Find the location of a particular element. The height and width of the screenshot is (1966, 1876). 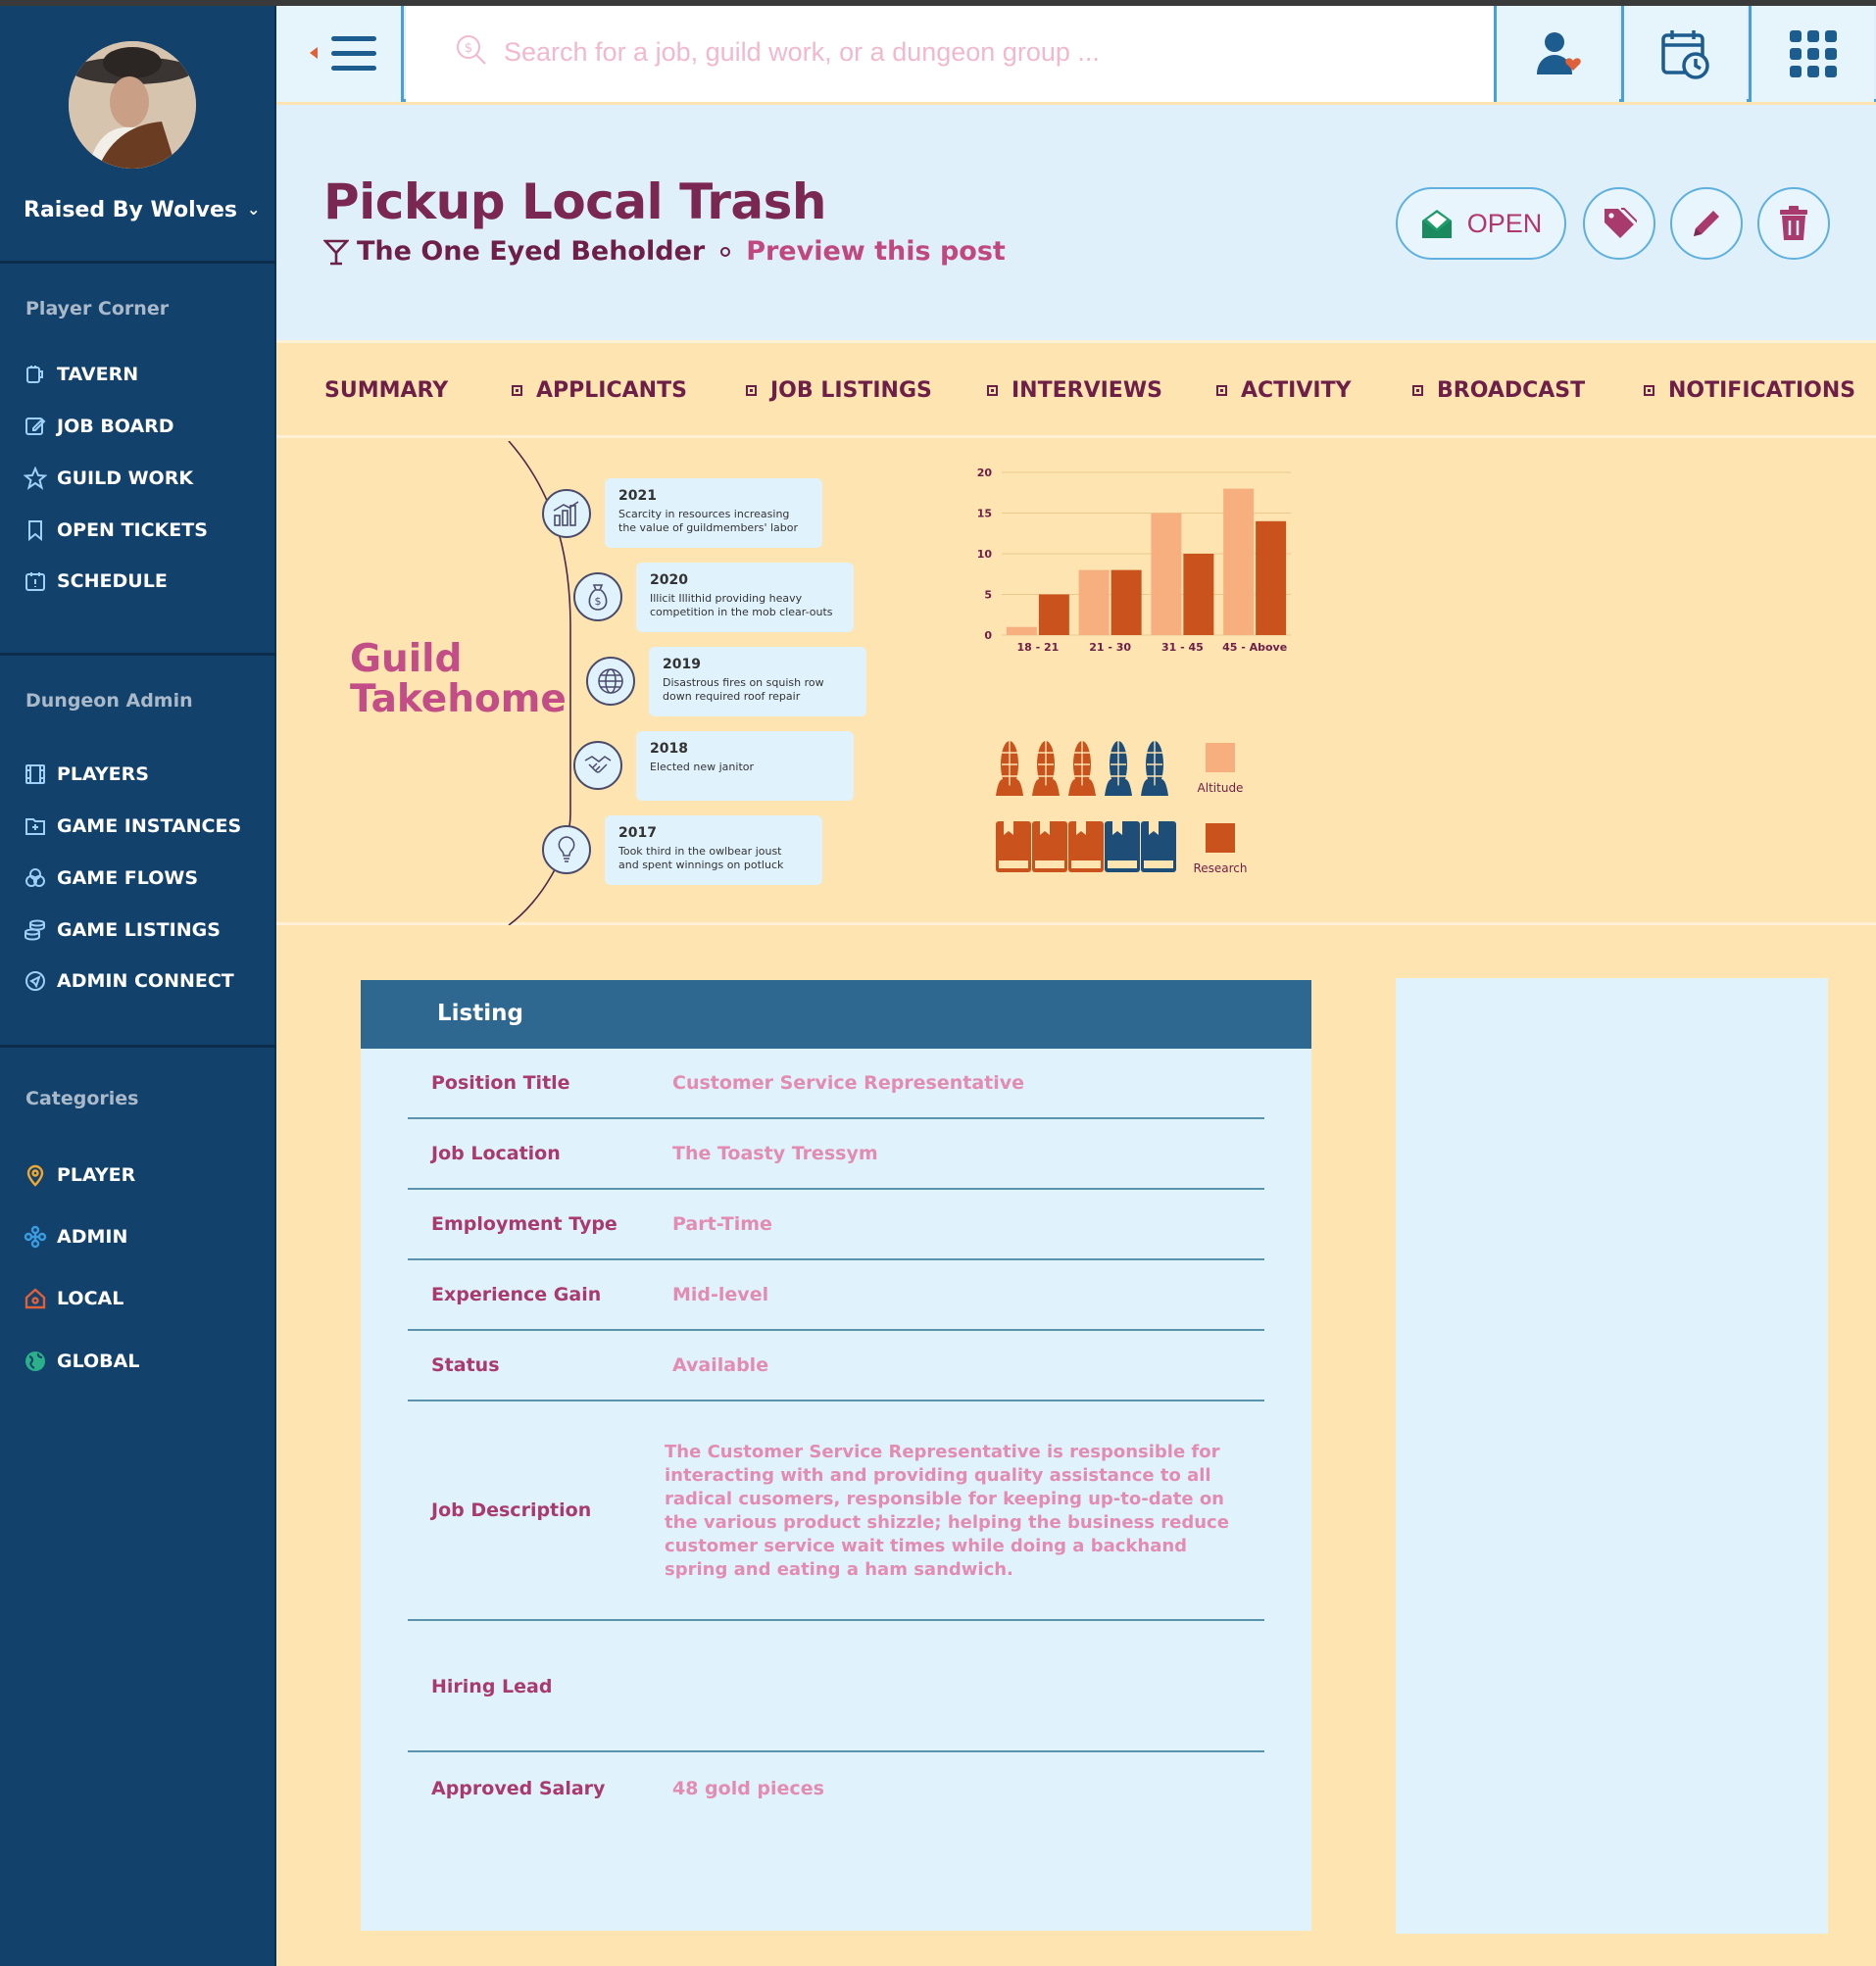

sidebar-item-players: PLAYERS is located at coordinates (87, 774).